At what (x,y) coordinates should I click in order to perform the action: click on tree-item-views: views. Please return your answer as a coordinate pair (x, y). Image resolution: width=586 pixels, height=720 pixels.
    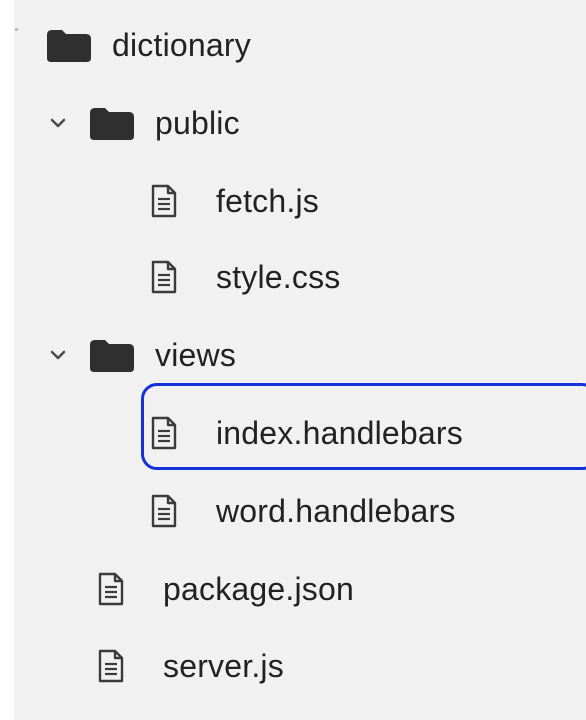
    Looking at the image, I should click on (142, 355).